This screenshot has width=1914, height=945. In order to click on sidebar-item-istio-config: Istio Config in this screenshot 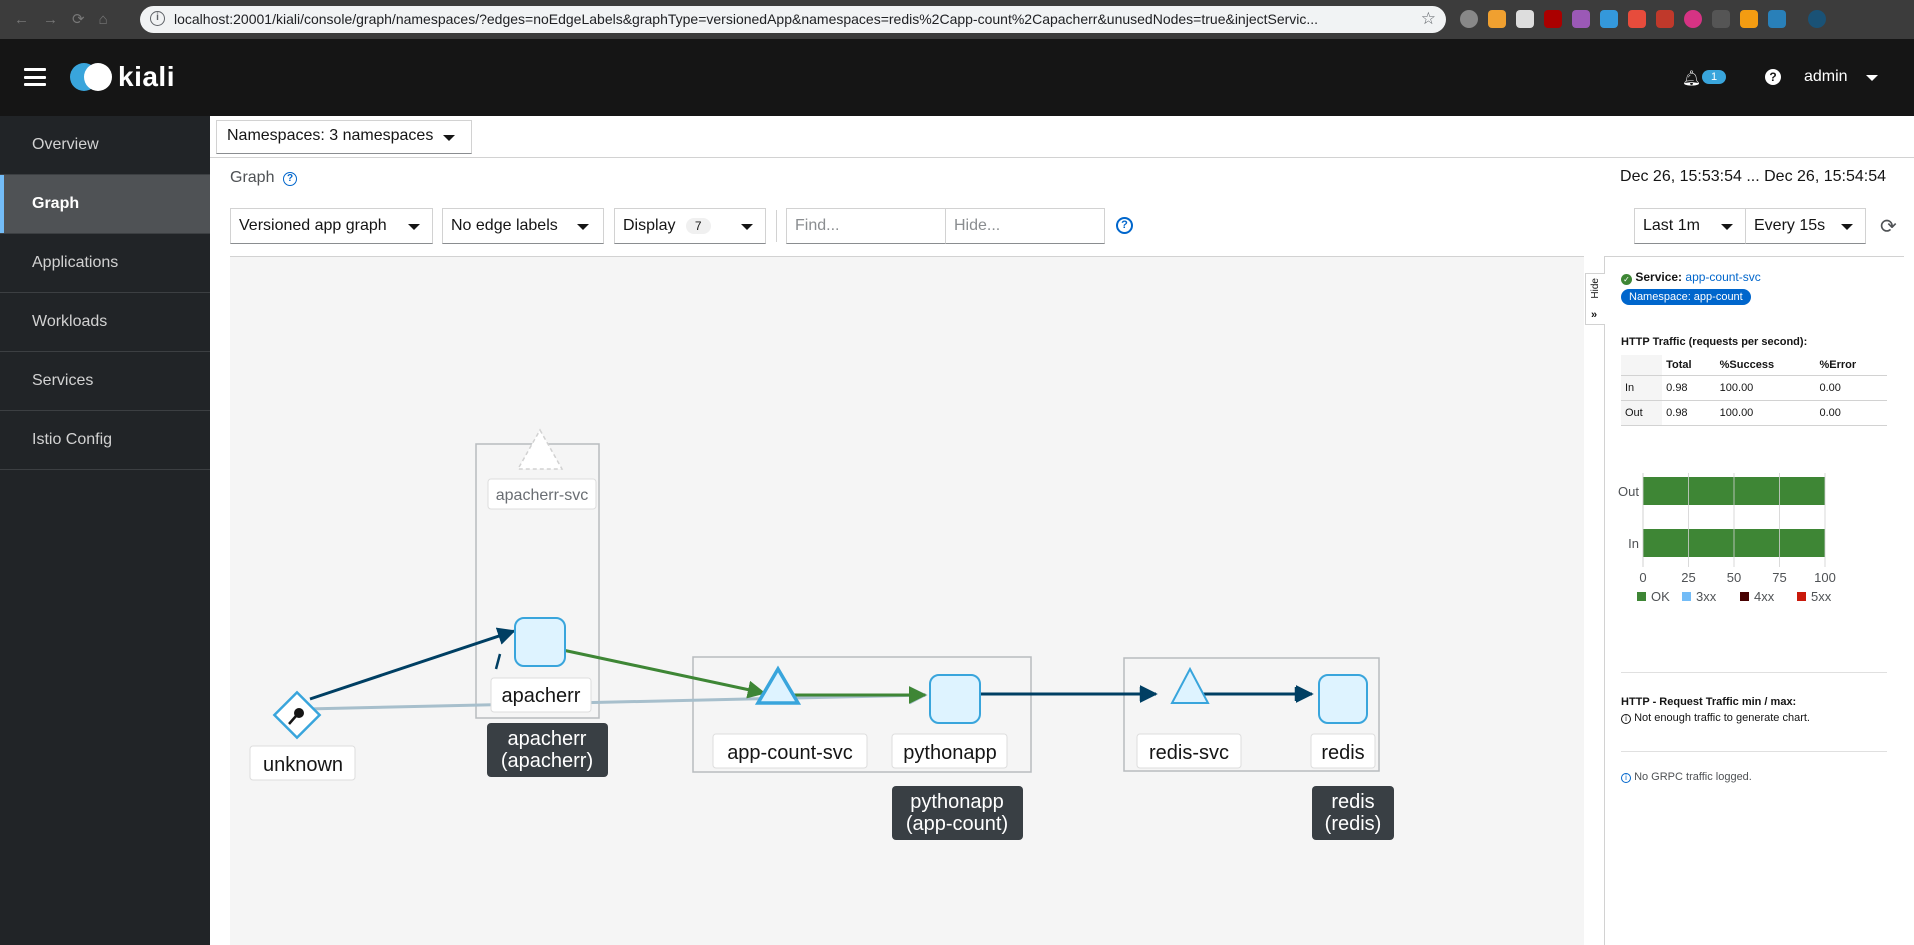, I will do `click(105, 440)`.